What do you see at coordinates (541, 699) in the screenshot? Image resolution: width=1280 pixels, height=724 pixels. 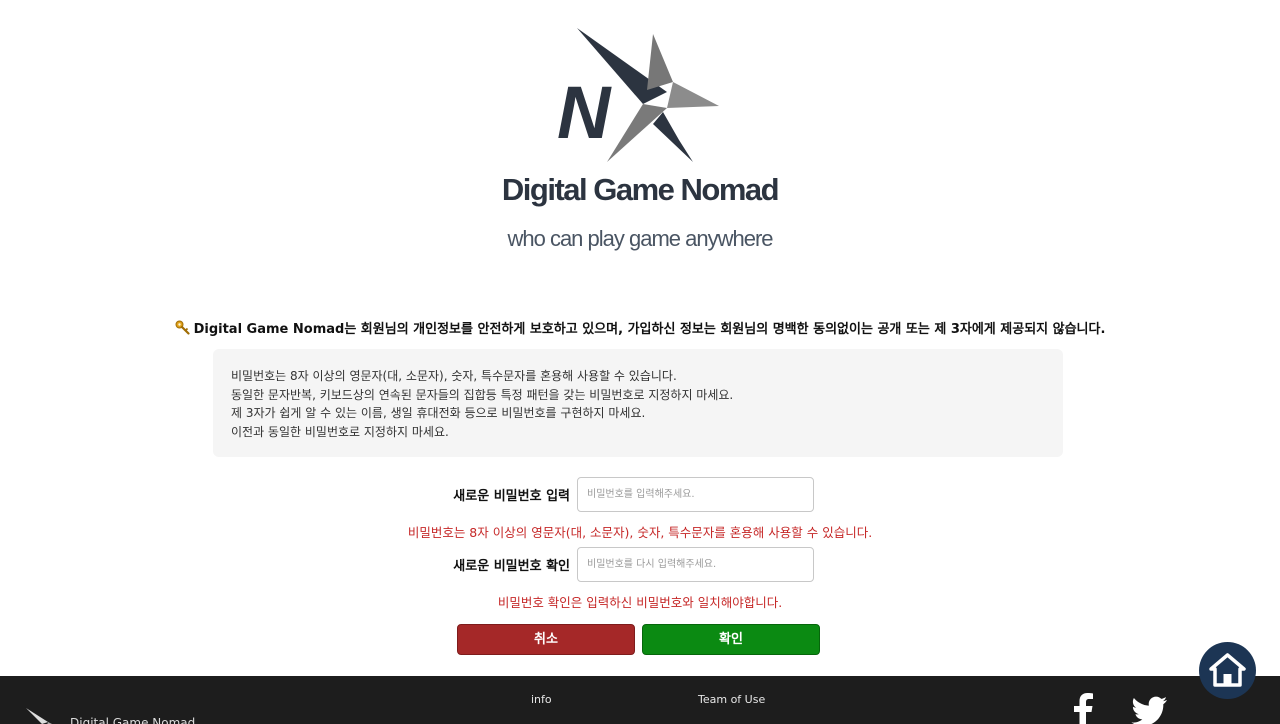 I see `footer-link-info: info` at bounding box center [541, 699].